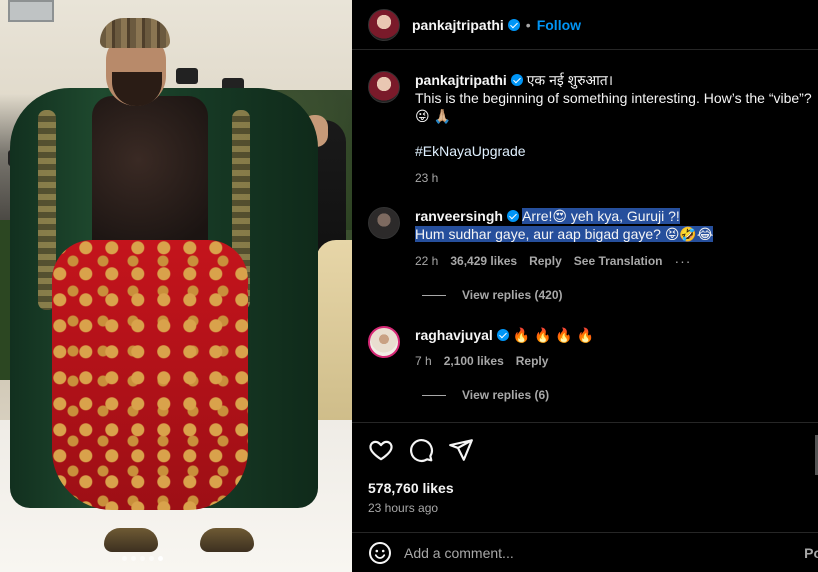 Image resolution: width=818 pixels, height=572 pixels. I want to click on background-window, so click(31, 11).